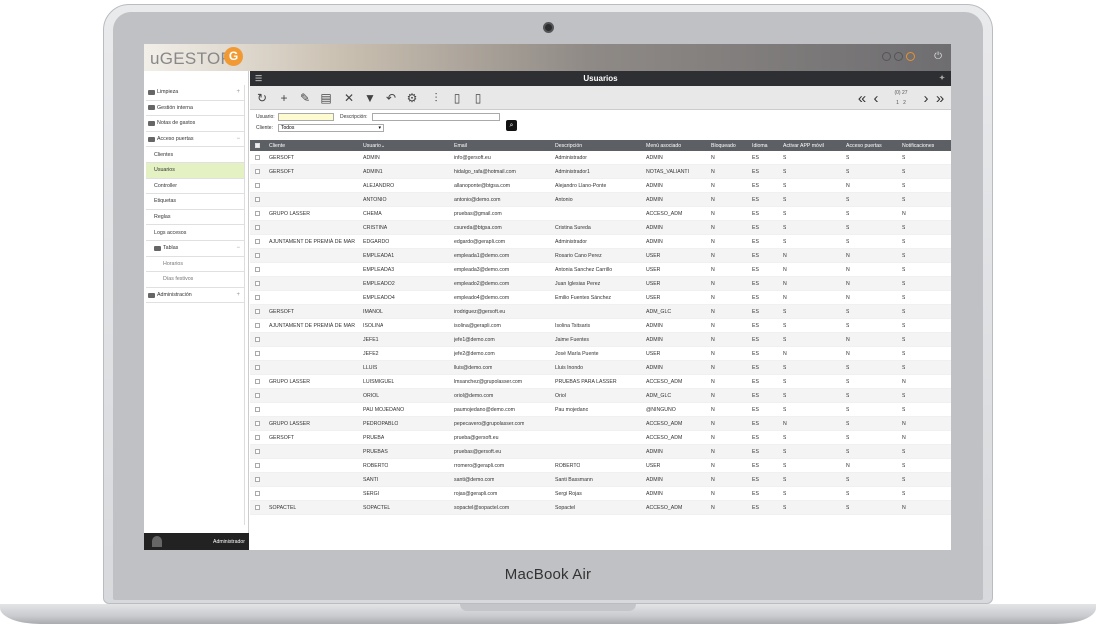 This screenshot has height=635, width=1096. I want to click on sidebar-scrollbar, so click(246, 305).